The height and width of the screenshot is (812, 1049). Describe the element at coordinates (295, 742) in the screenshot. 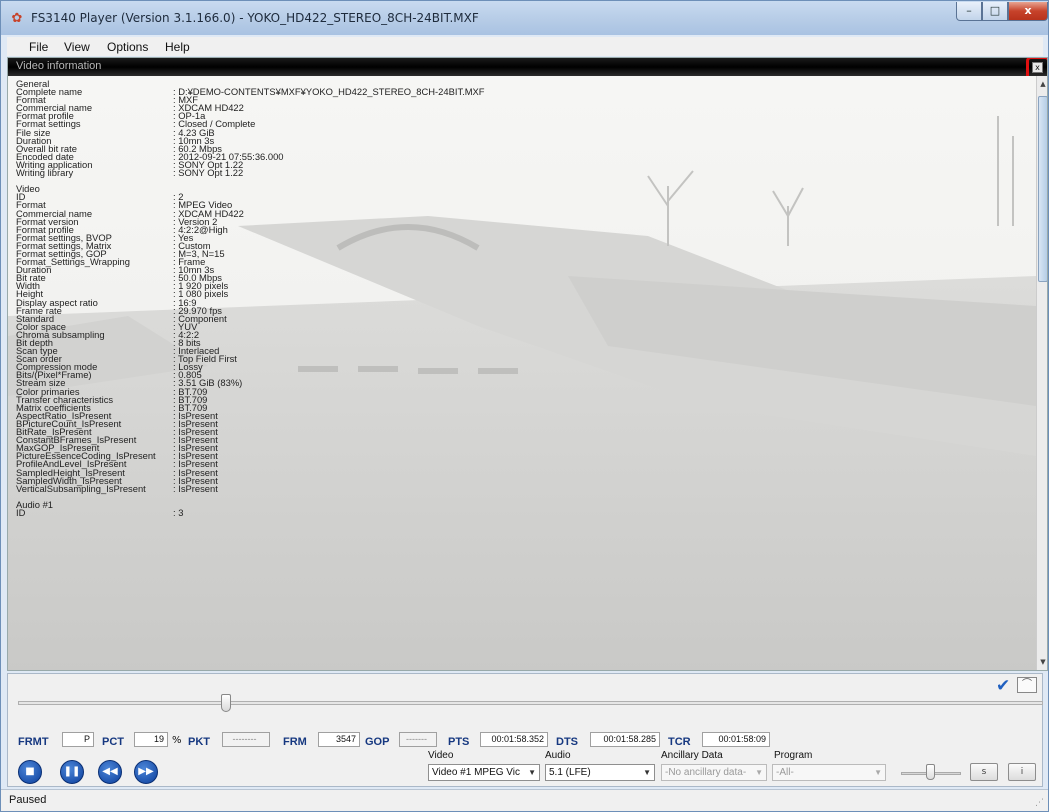

I see `frm-label: FRM` at that location.